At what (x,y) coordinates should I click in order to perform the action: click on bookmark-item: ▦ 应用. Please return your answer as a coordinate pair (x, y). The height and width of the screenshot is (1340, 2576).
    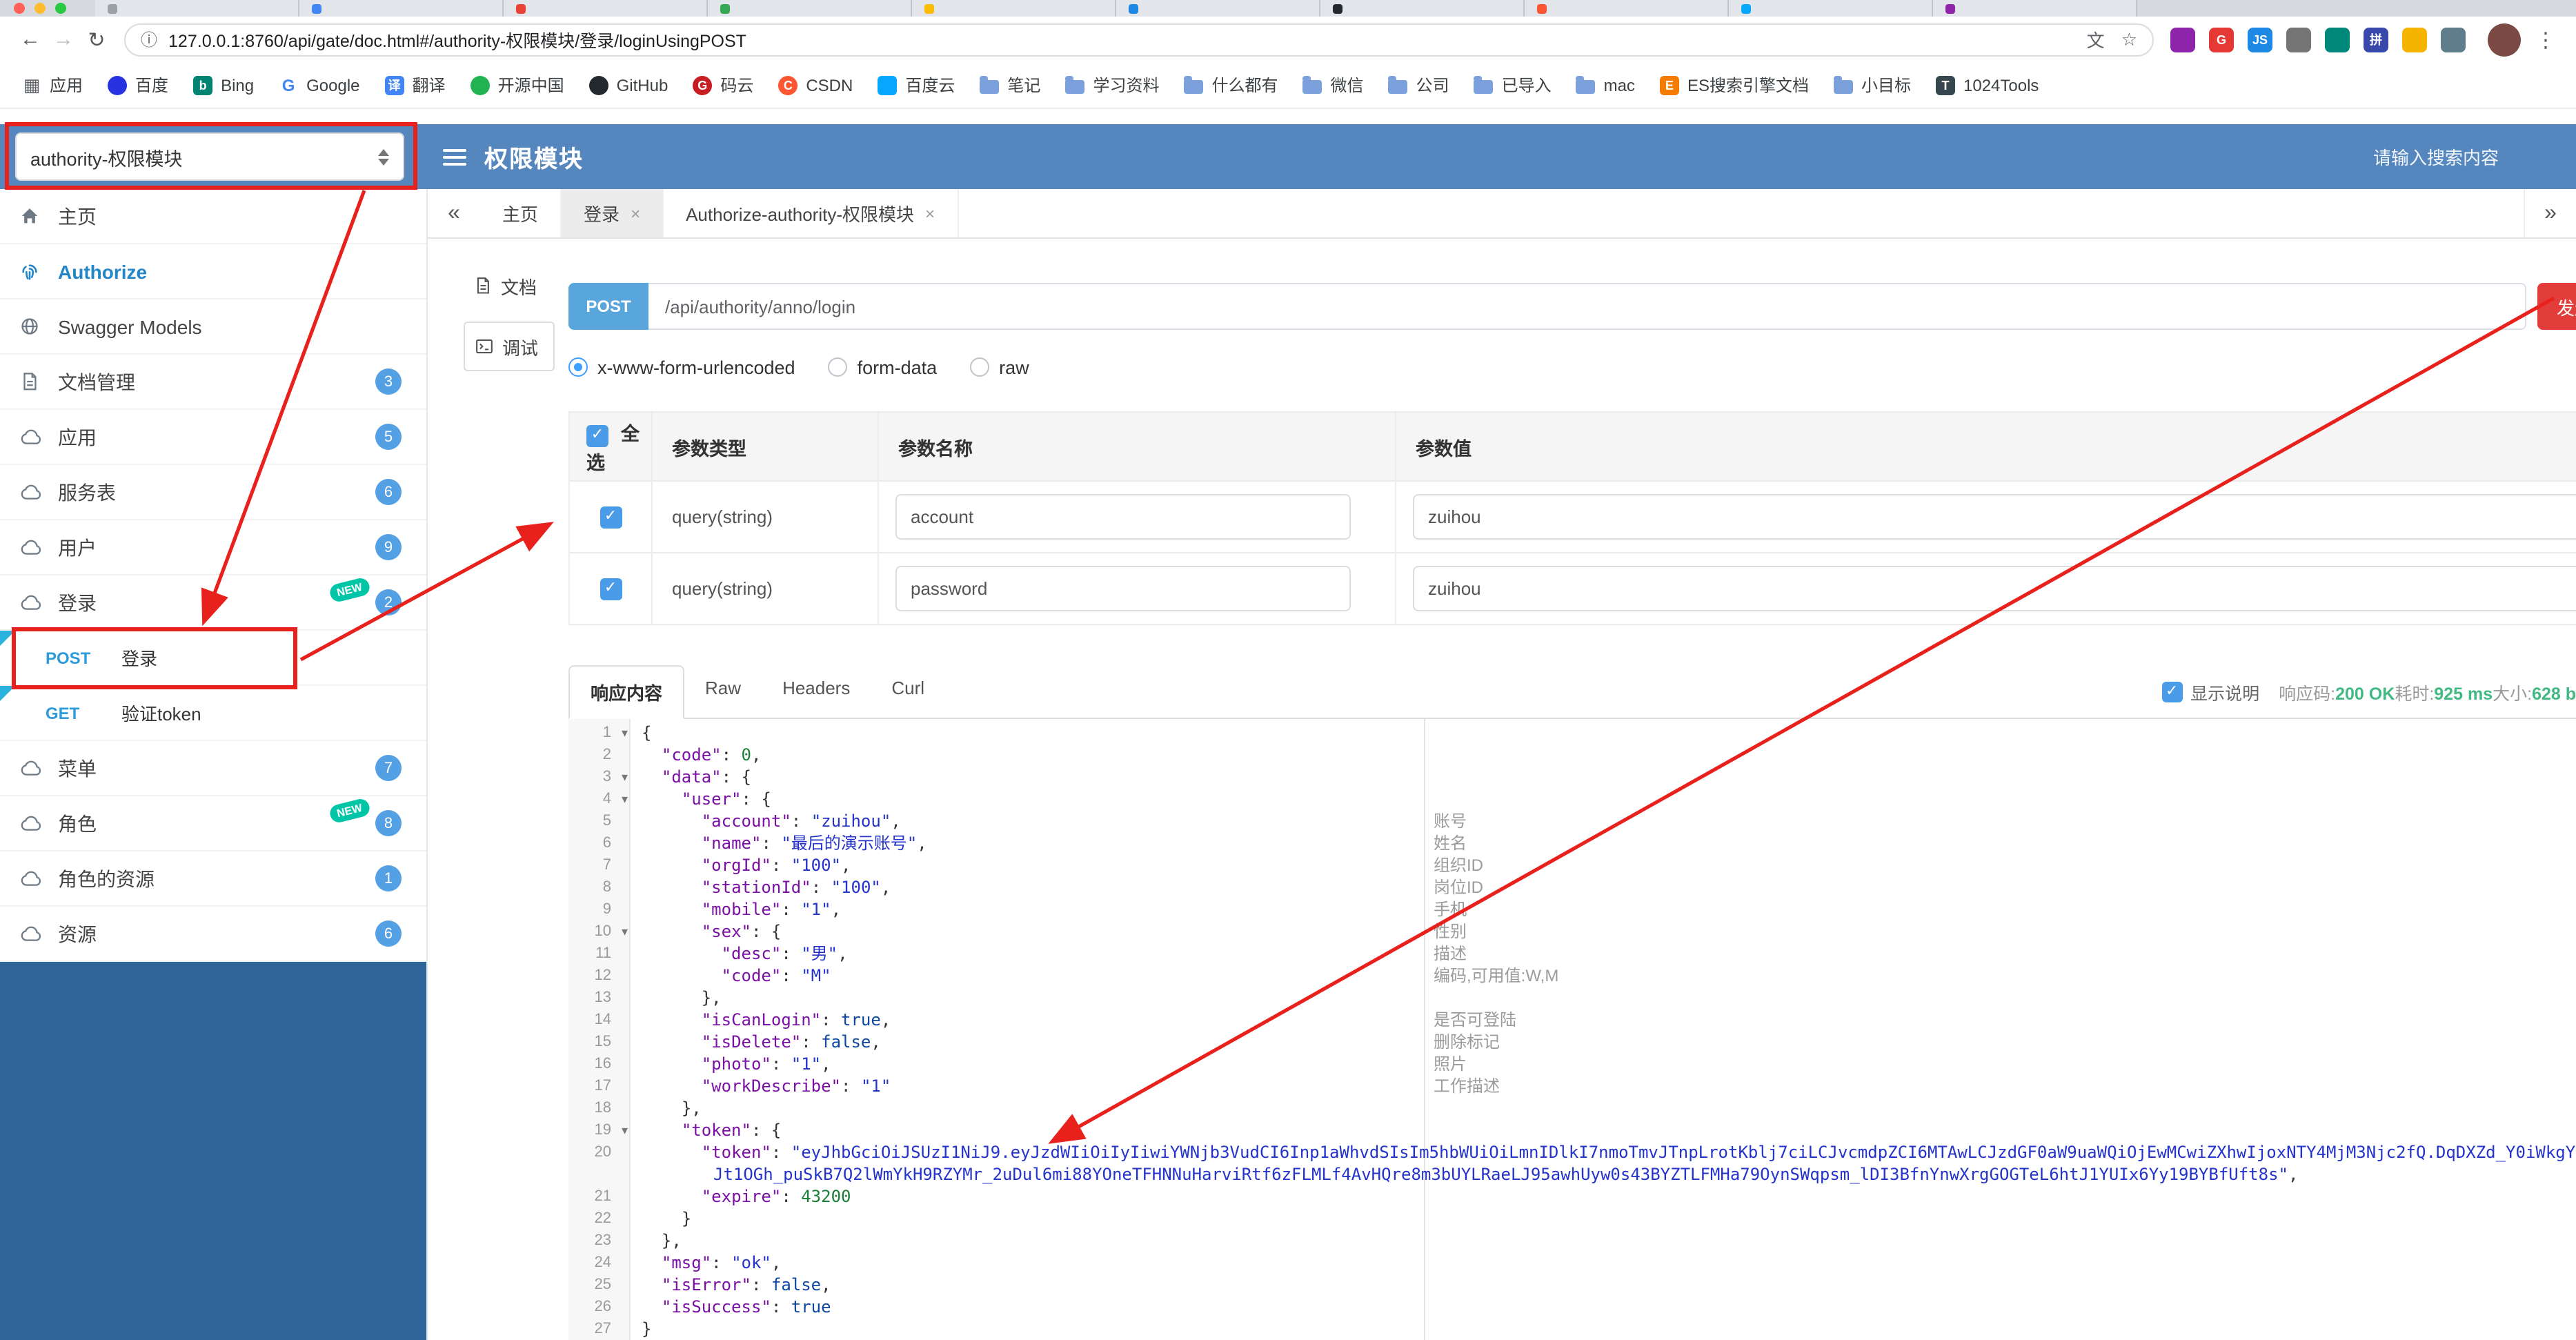
    Looking at the image, I should click on (52, 85).